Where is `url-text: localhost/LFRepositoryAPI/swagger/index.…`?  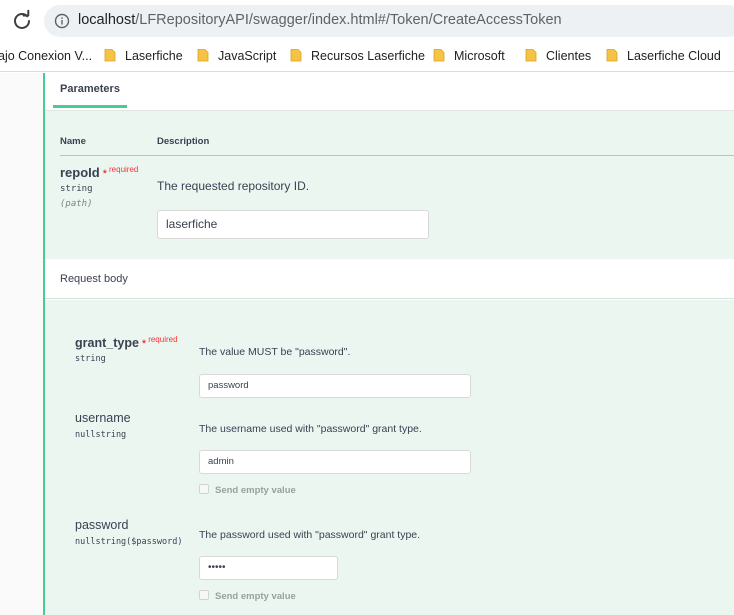
url-text: localhost/LFRepositoryAPI/swagger/index.… is located at coordinates (320, 20).